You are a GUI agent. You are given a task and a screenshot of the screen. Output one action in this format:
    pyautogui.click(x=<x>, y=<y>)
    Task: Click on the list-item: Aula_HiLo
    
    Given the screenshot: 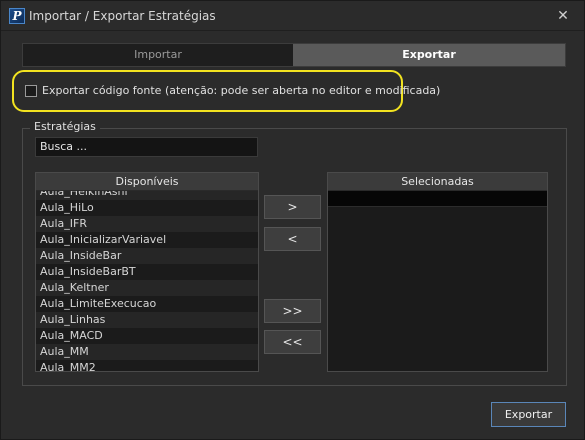 What is the action you would take?
    pyautogui.click(x=147, y=208)
    